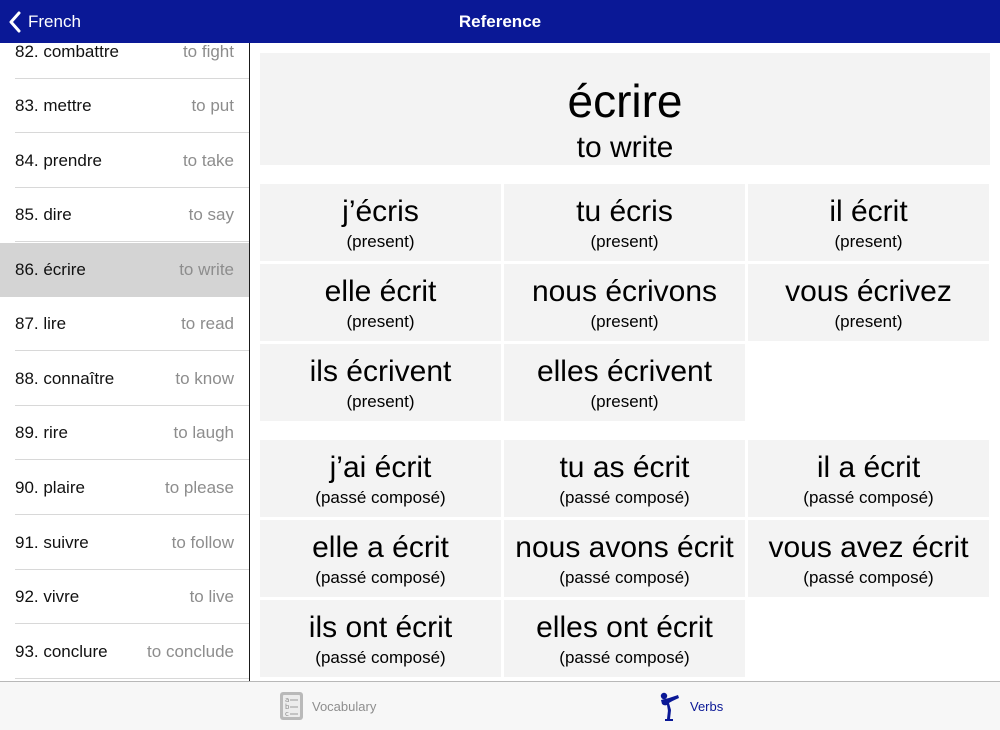  What do you see at coordinates (669, 706) in the screenshot?
I see `verbs-figure-icon` at bounding box center [669, 706].